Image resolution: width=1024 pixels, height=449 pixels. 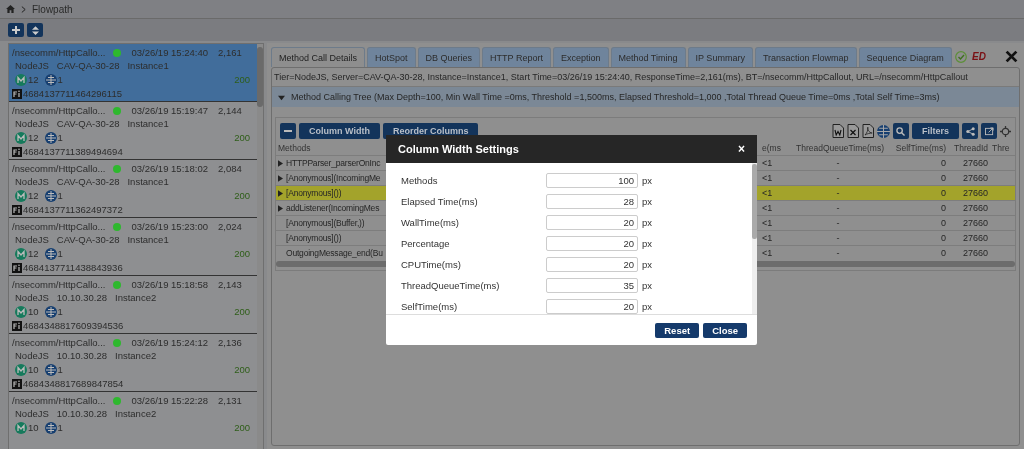 What do you see at coordinates (52, 9) in the screenshot?
I see `breadcrumb-item: Flowpath` at bounding box center [52, 9].